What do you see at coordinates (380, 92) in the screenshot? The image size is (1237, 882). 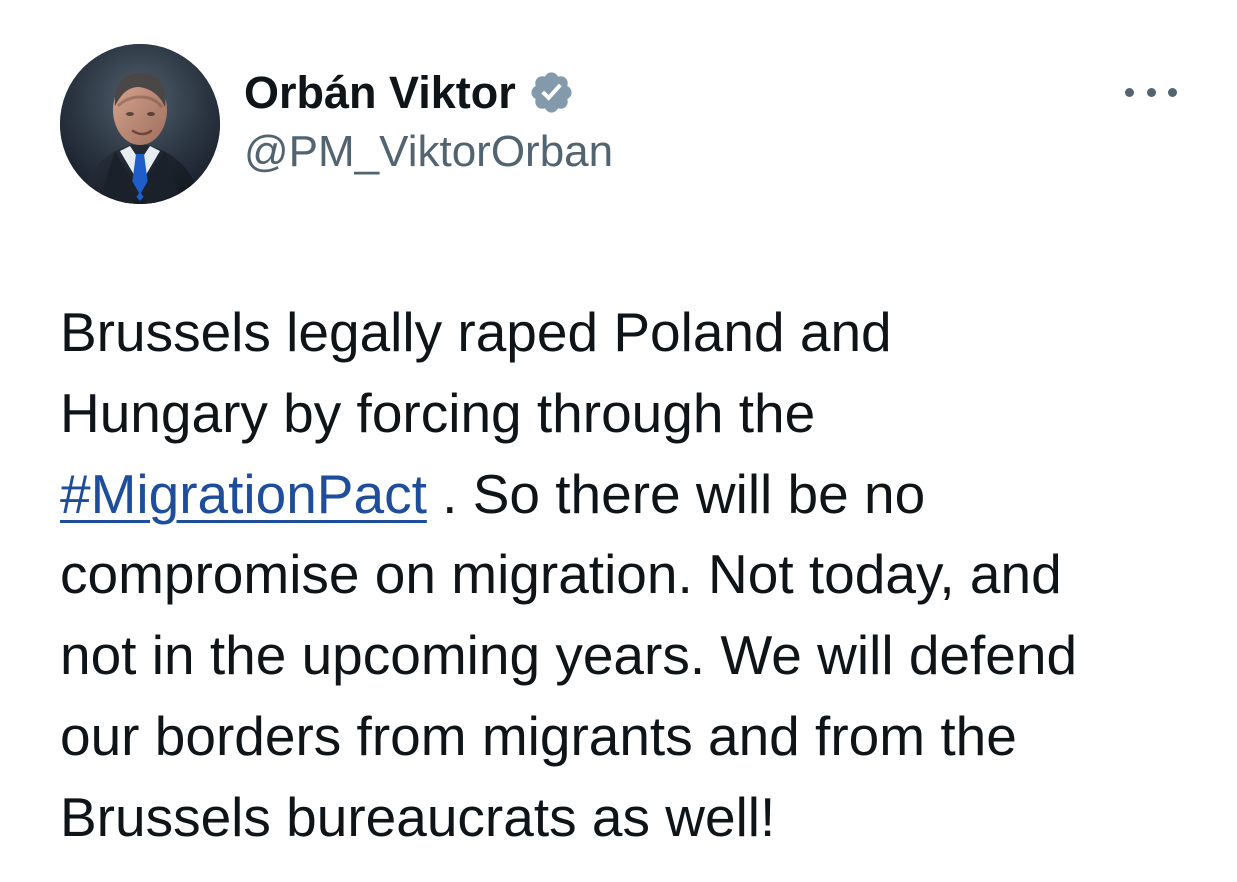 I see `author-display-name: Orbán Viktor` at bounding box center [380, 92].